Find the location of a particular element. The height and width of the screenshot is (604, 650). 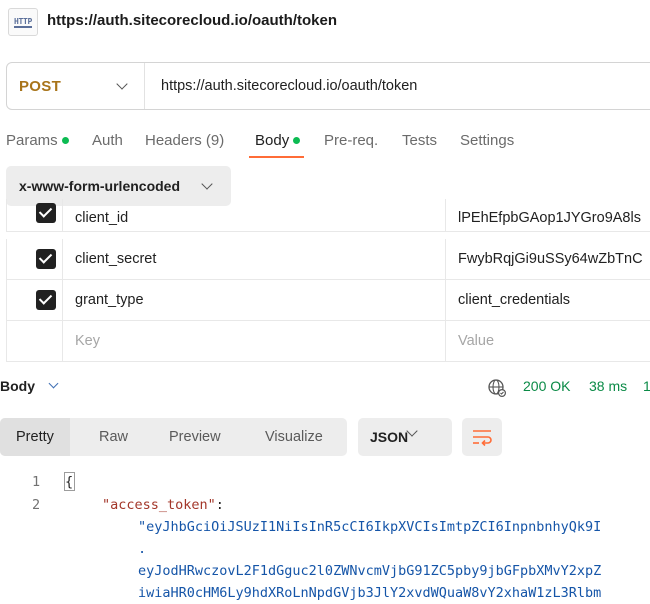

param-key: client_id is located at coordinates (101, 218).